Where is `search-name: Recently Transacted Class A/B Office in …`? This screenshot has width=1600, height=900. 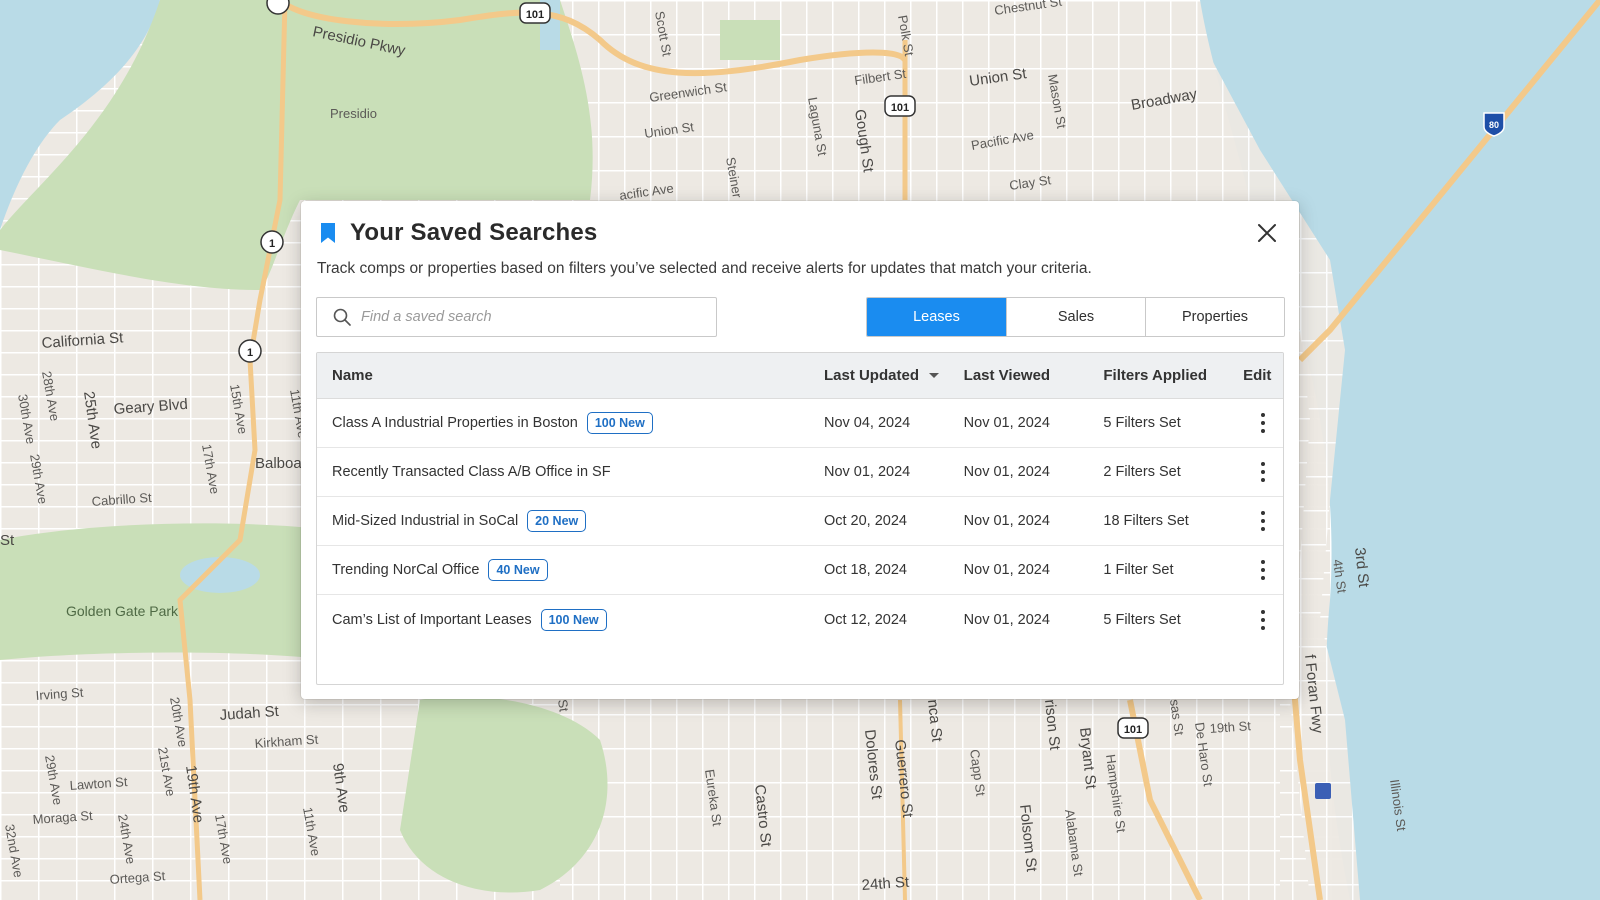 search-name: Recently Transacted Class A/B Office in … is located at coordinates (471, 472).